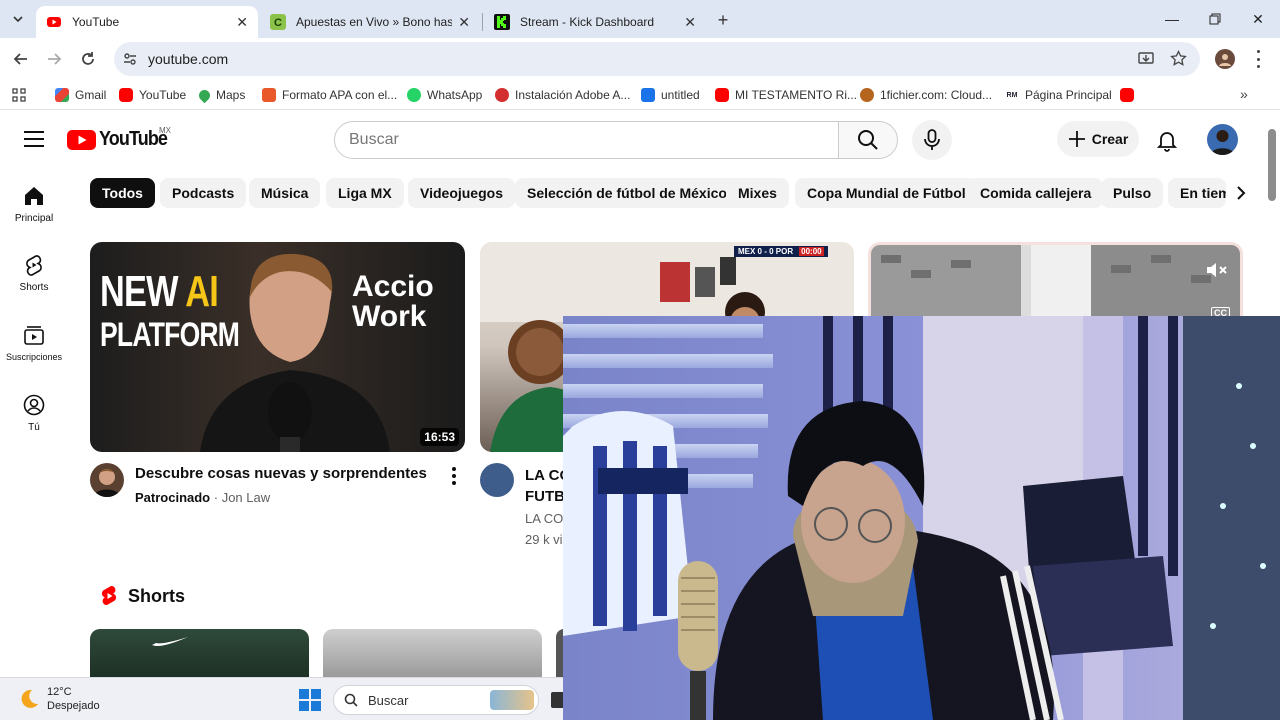  I want to click on chip-copa-mundial: Copa Mundial de Fútbol, so click(886, 193).